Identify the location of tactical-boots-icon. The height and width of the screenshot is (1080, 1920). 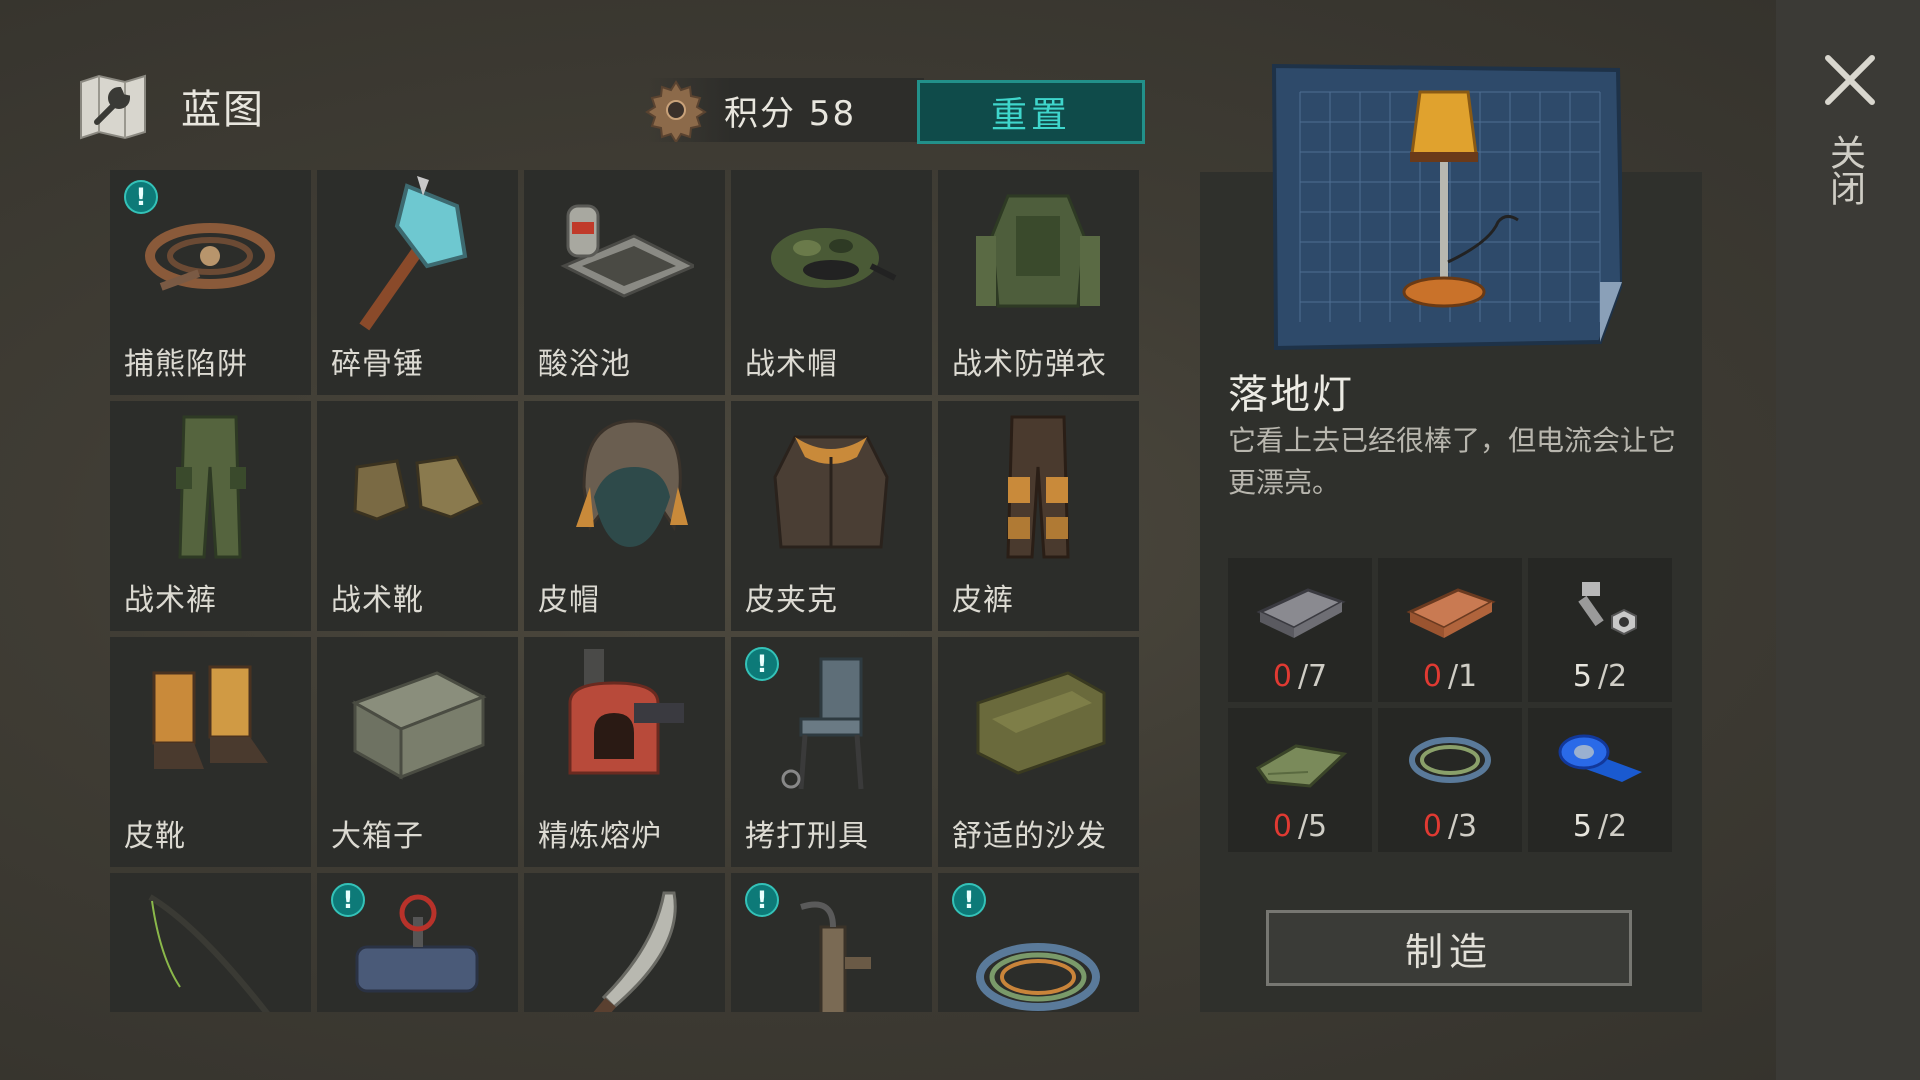
(418, 488).